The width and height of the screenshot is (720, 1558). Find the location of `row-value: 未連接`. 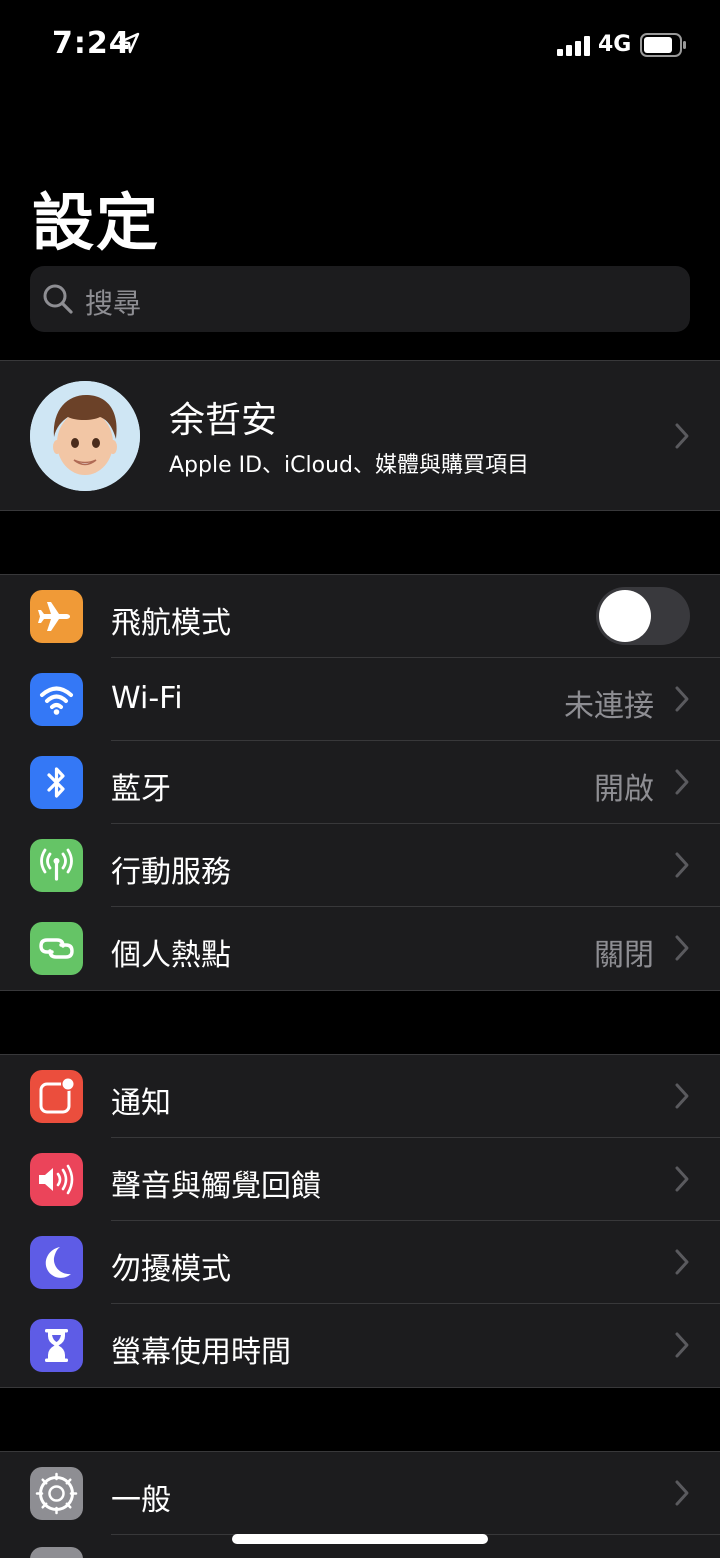

row-value: 未連接 is located at coordinates (609, 706).